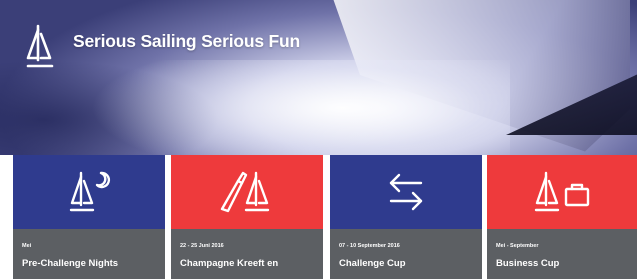 The height and width of the screenshot is (279, 637). What do you see at coordinates (229, 263) in the screenshot?
I see `card-title: Champagne Kreeft en` at bounding box center [229, 263].